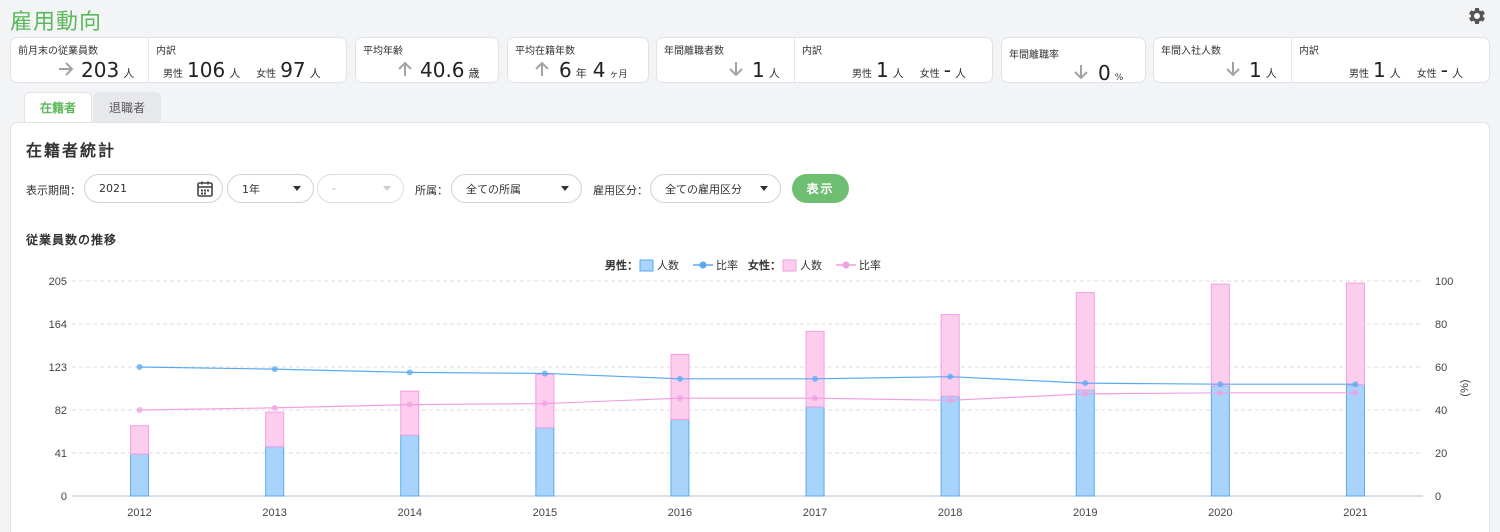 This screenshot has width=1500, height=532. What do you see at coordinates (383, 51) in the screenshot?
I see `avg-age-label: 平均年齢` at bounding box center [383, 51].